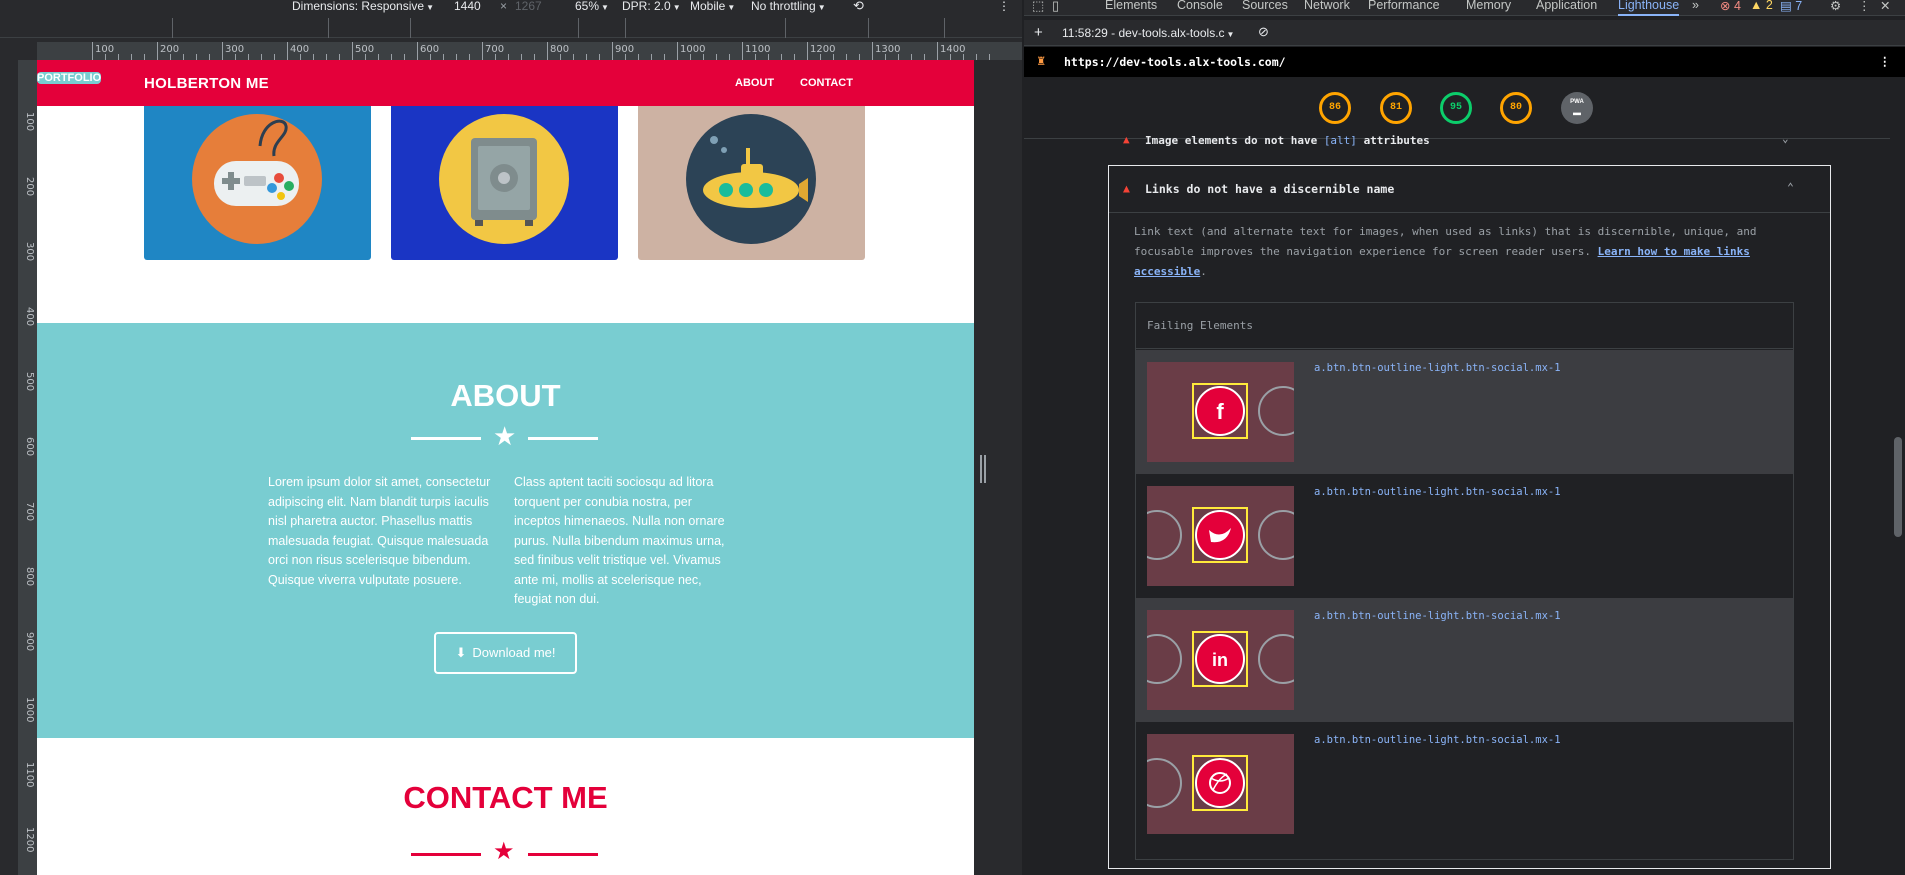 The height and width of the screenshot is (875, 1905). Describe the element at coordinates (1566, 6) in the screenshot. I see `tab-application: Application` at that location.